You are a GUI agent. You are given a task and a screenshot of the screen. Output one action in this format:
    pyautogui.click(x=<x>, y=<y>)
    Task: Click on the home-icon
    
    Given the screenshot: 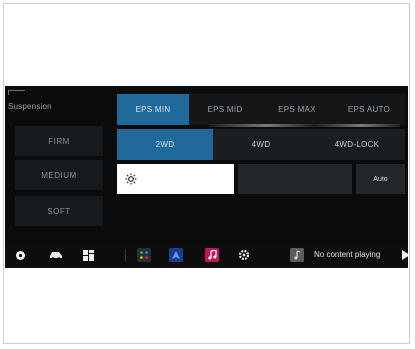 What is the action you would take?
    pyautogui.click(x=20, y=255)
    